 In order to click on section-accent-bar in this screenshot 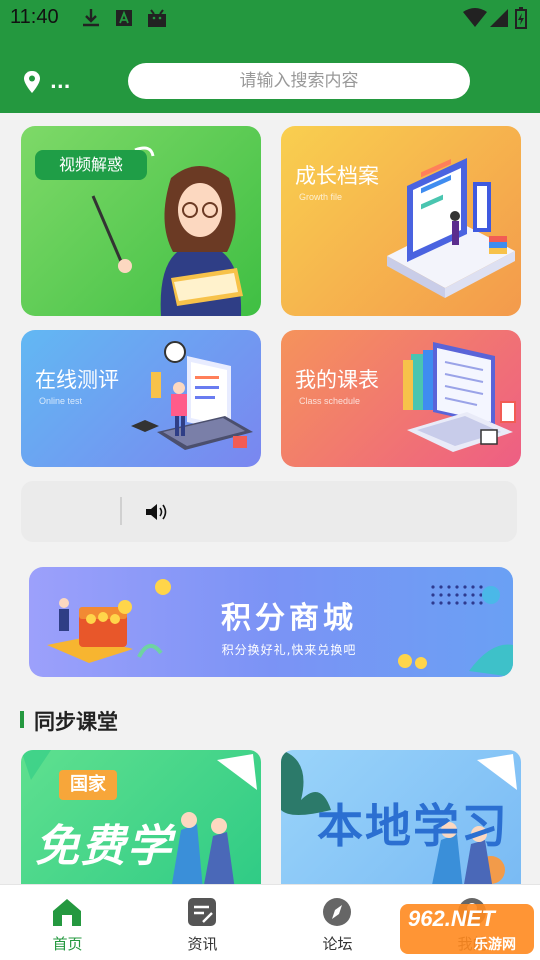, I will do `click(22, 719)`.